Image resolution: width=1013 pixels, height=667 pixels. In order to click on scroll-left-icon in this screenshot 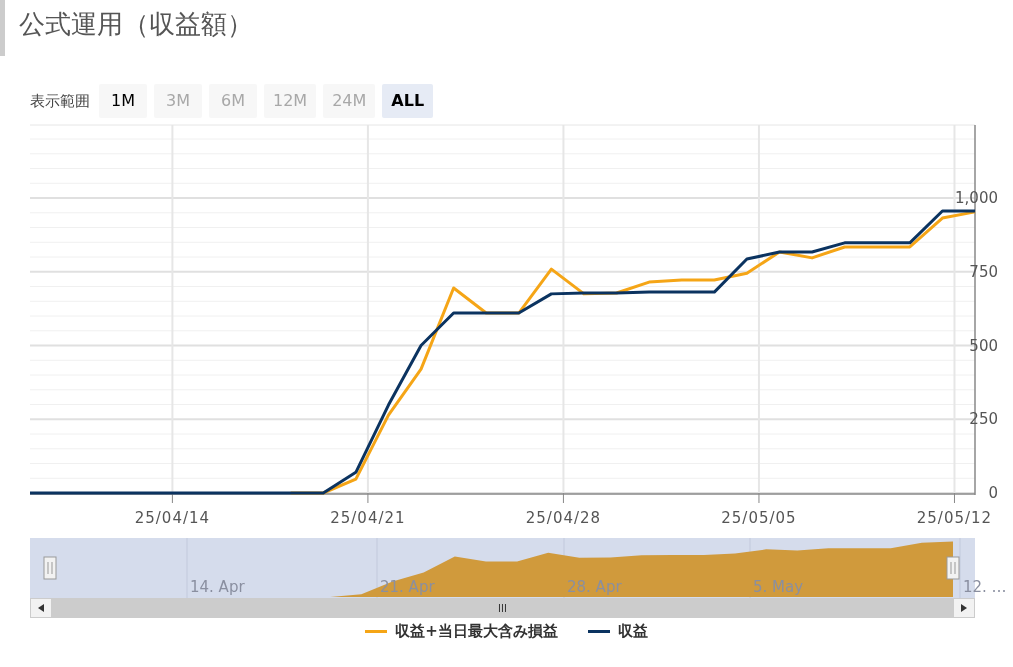, I will do `click(41, 608)`.